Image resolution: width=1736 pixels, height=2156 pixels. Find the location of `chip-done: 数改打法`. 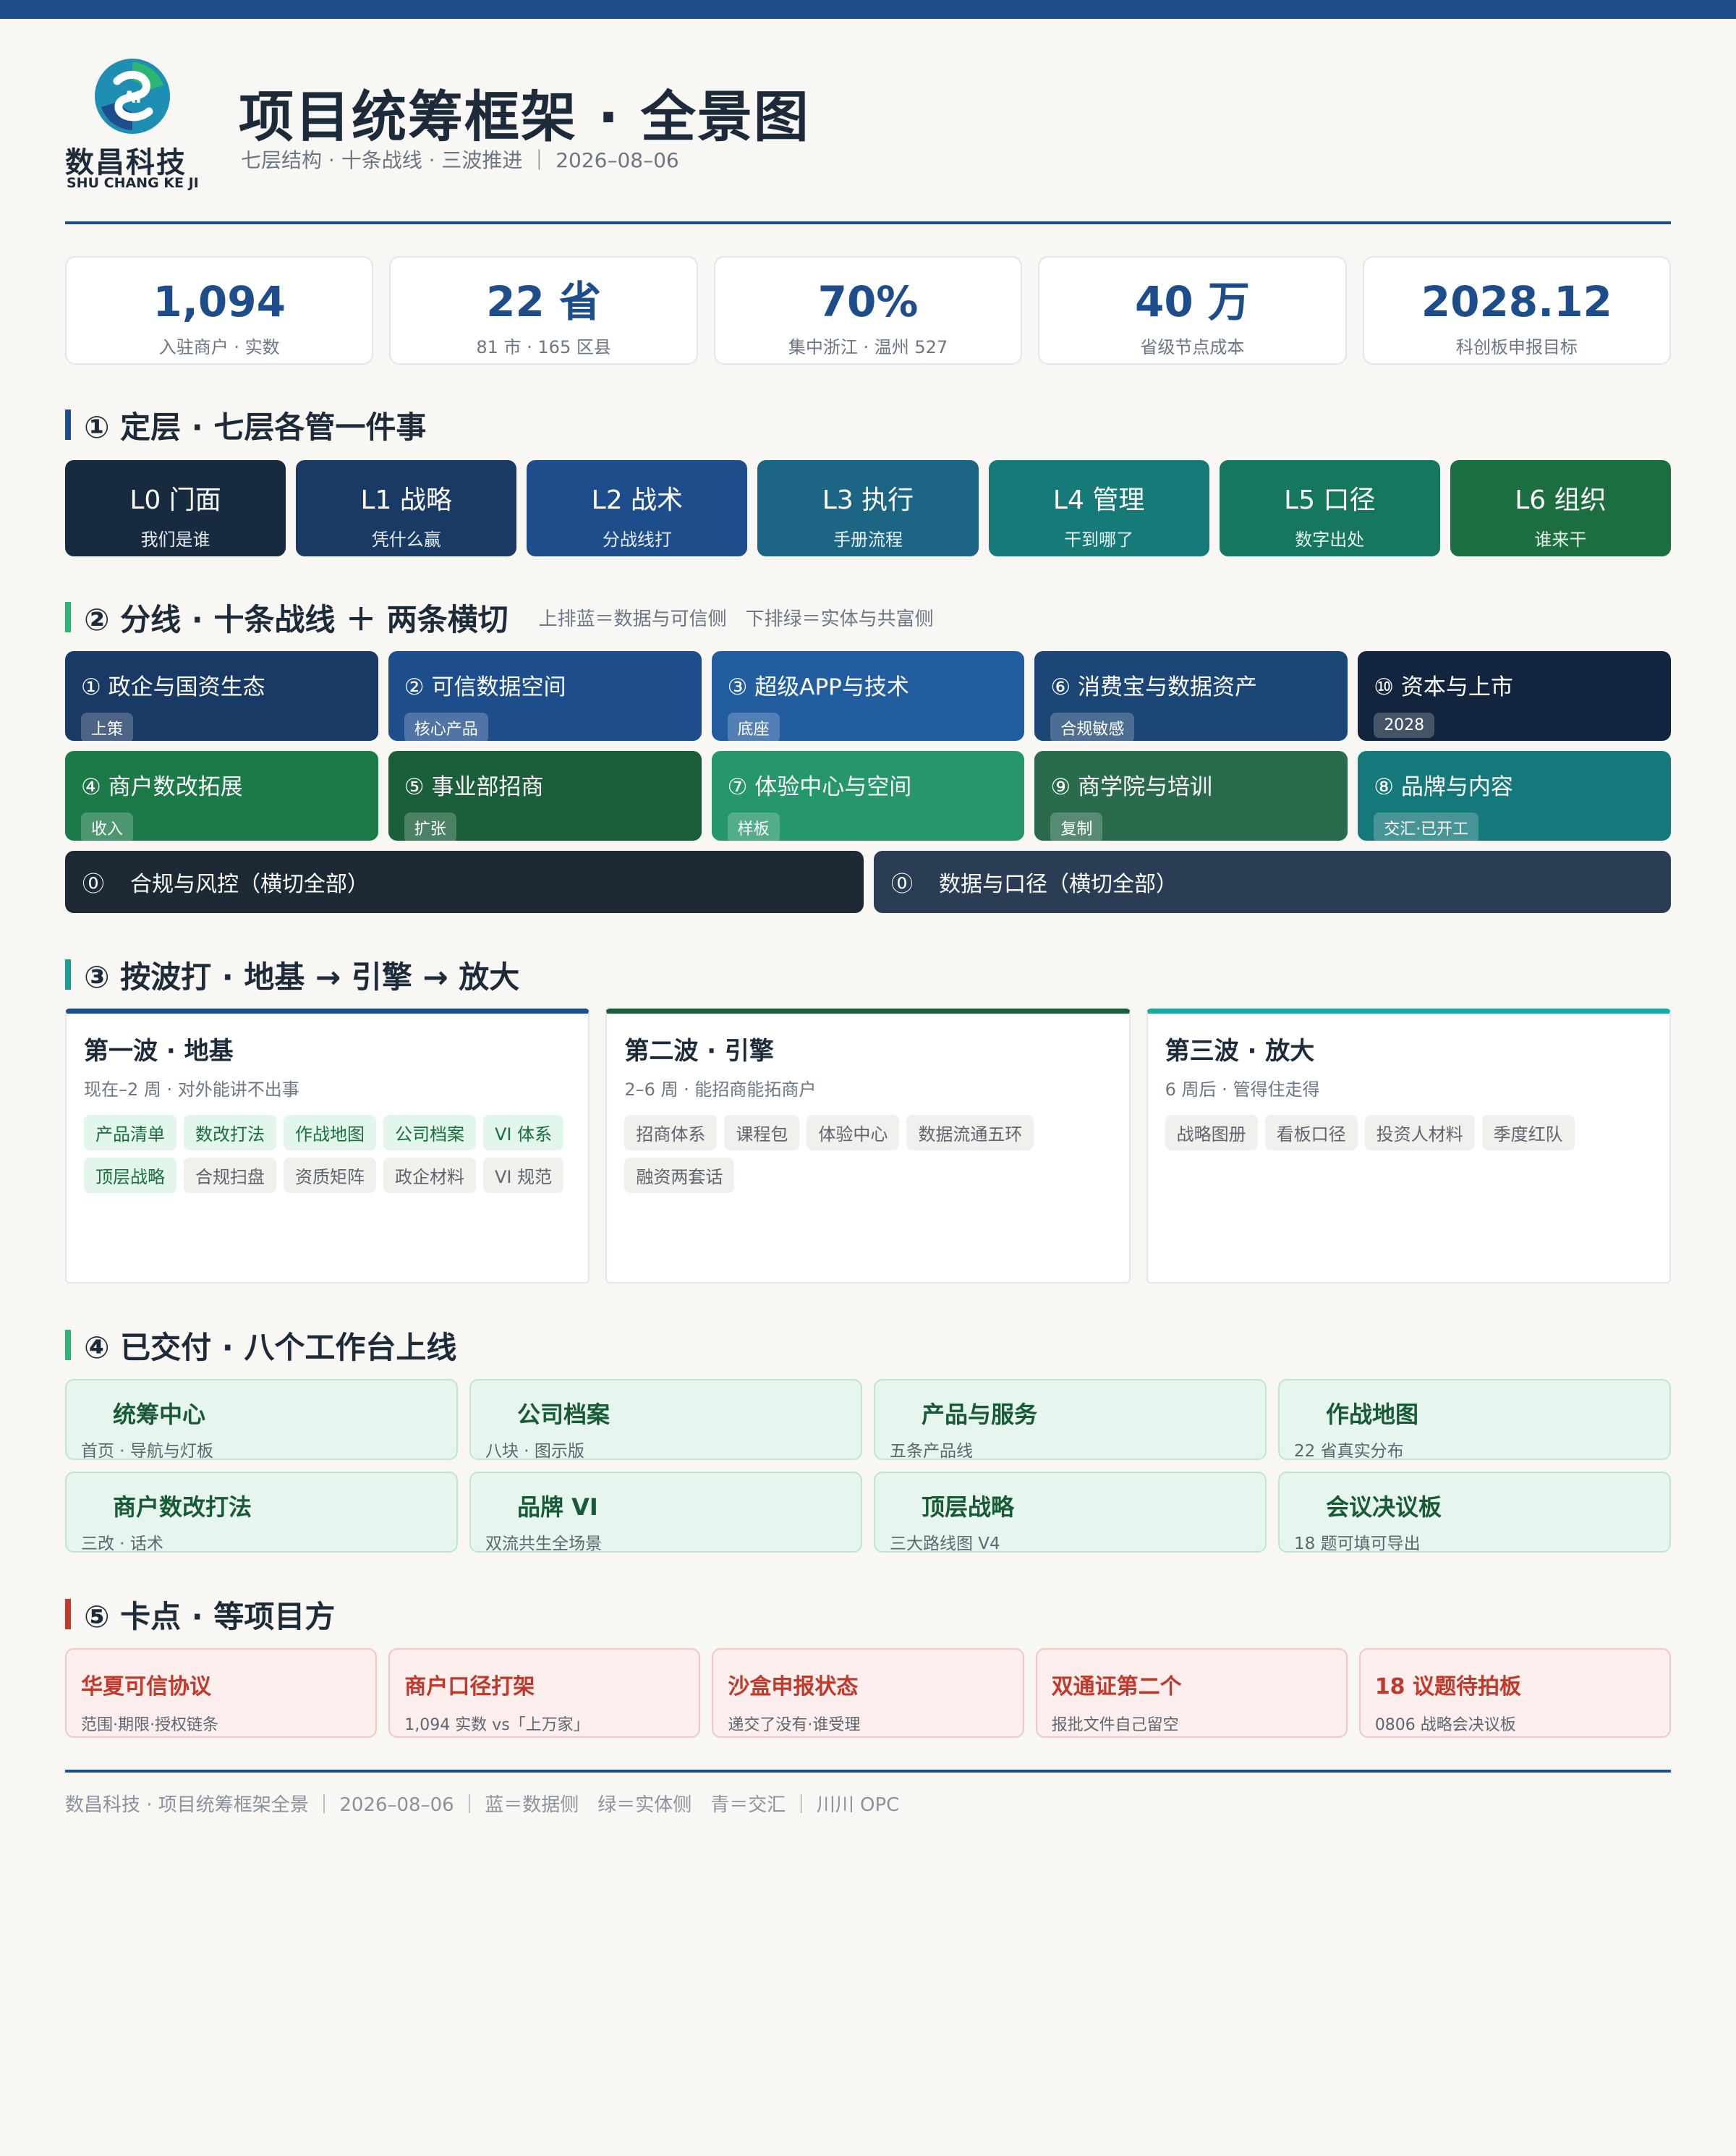

chip-done: 数改打法 is located at coordinates (230, 1132).